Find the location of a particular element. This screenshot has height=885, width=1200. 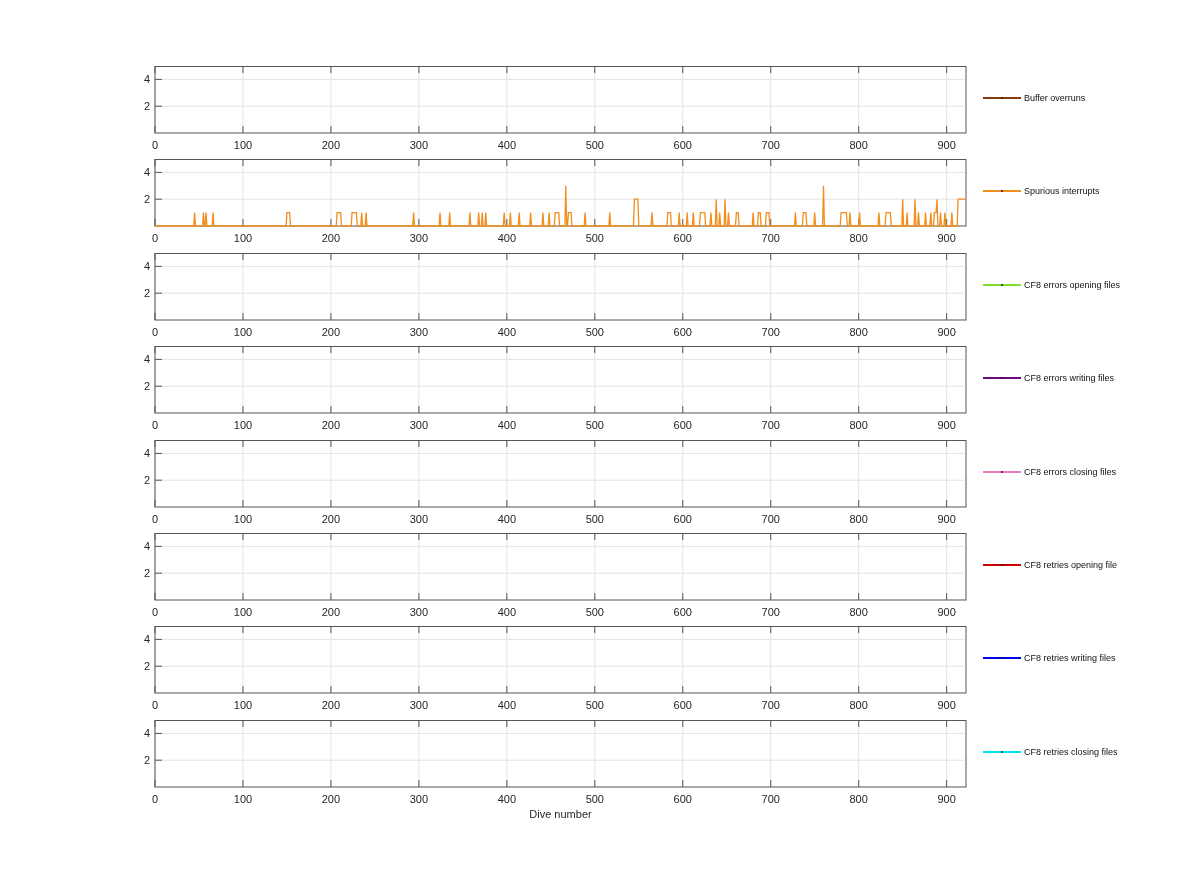

legend-label: CF8 errors closing files is located at coordinates (1070, 471).